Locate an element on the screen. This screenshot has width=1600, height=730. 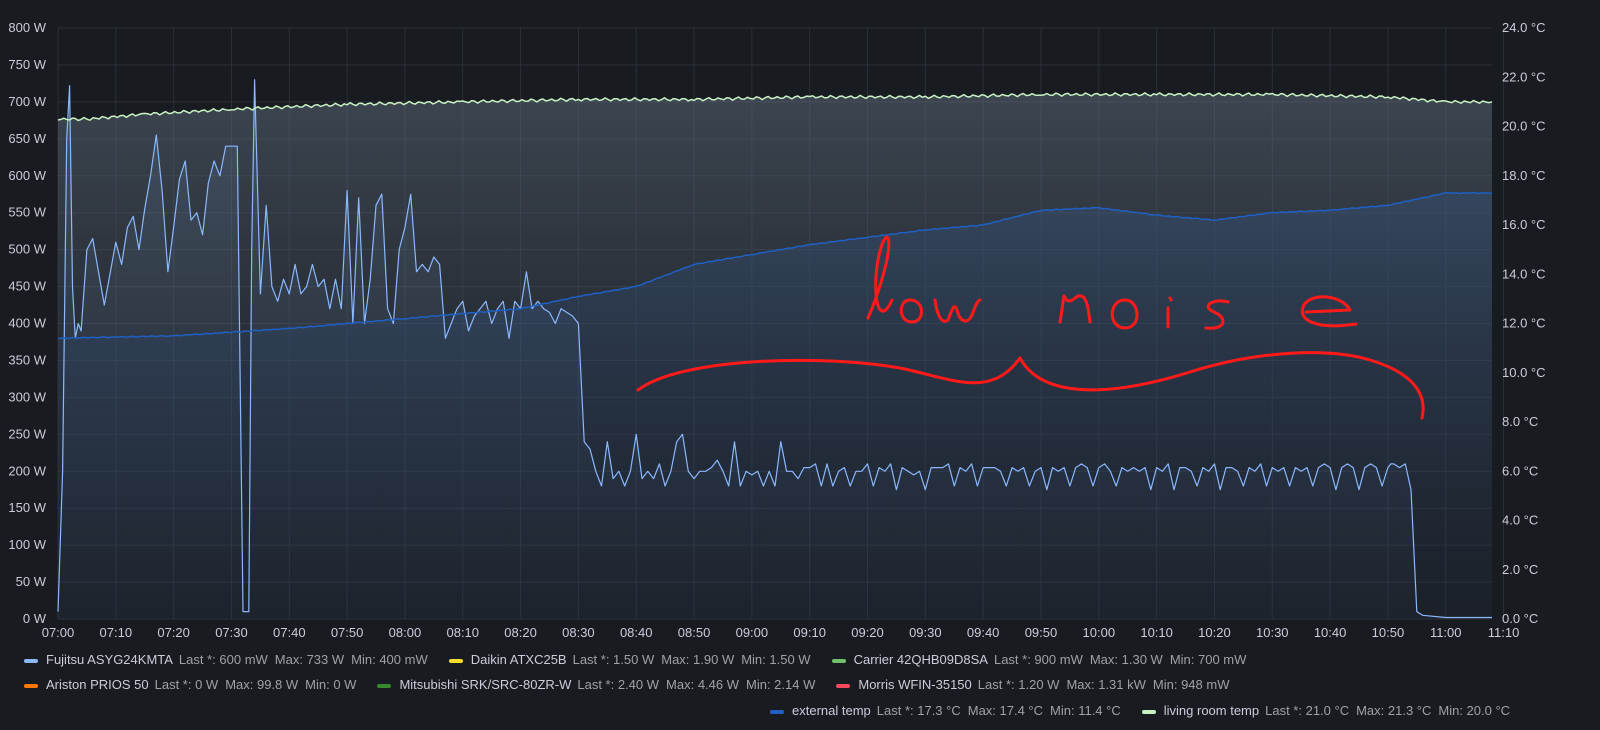
legend-stats: Last *: 1.50 W Max: 1.90 W Min: 1.50 W is located at coordinates (695, 659).